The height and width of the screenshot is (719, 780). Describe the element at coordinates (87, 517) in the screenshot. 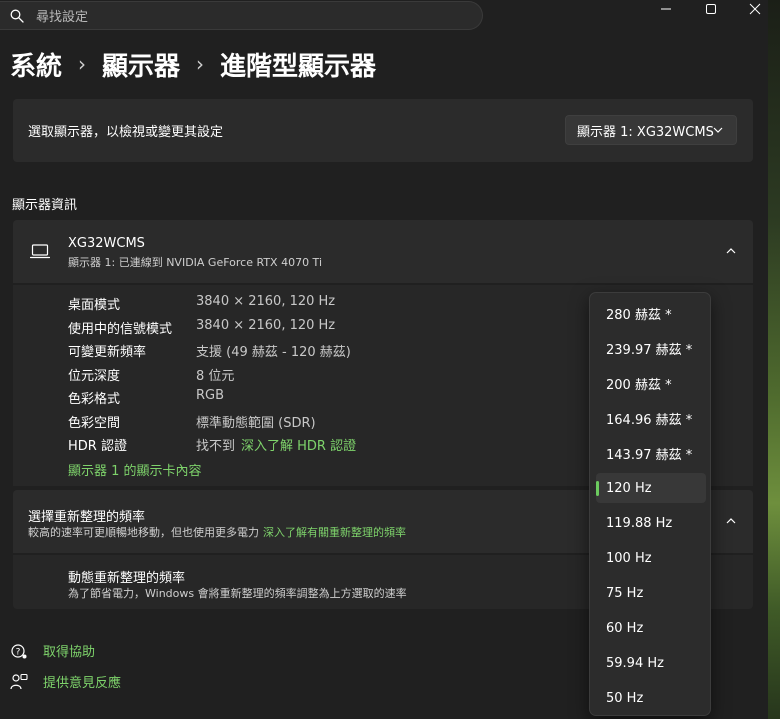

I see `refresh-rate-title: 選擇重新整理的頻率` at that location.